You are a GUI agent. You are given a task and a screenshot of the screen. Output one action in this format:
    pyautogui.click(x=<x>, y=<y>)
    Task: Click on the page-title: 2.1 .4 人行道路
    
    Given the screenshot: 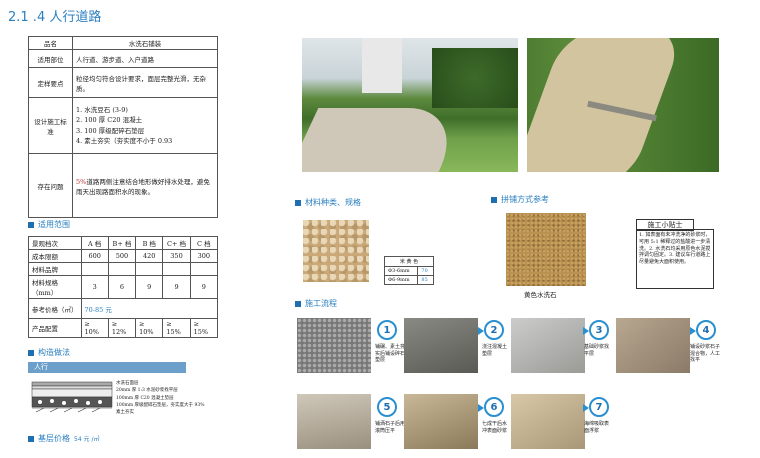 What is the action you would take?
    pyautogui.click(x=55, y=17)
    